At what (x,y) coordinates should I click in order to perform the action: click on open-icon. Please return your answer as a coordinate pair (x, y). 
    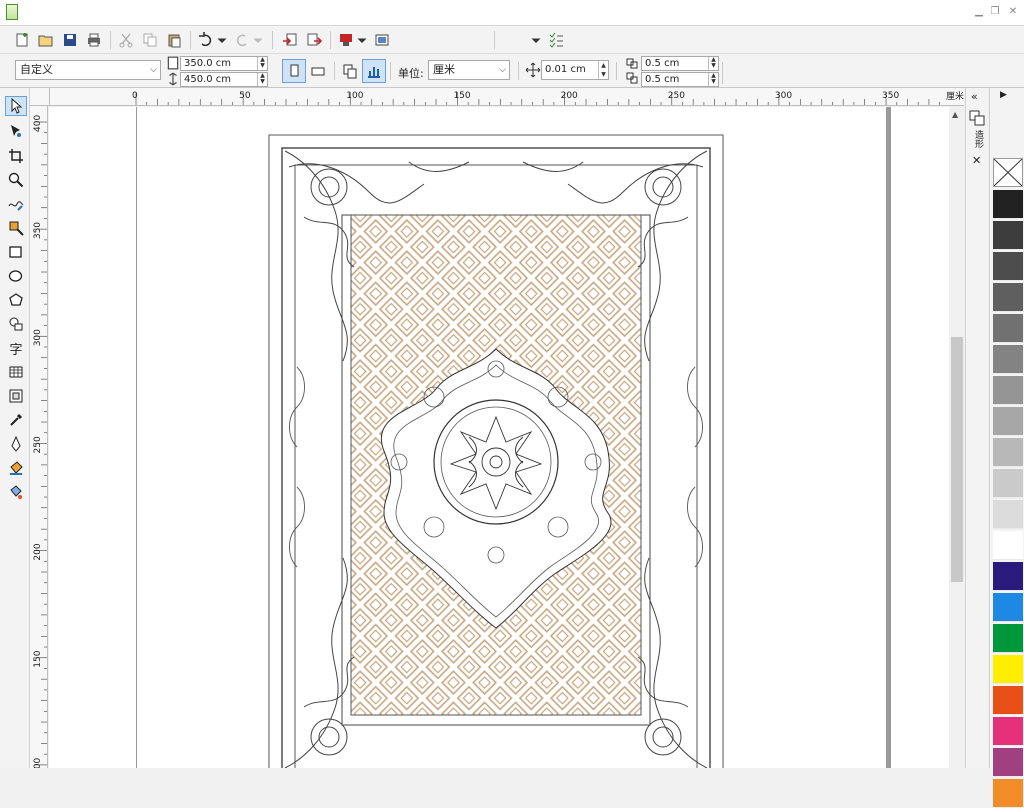
    Looking at the image, I should click on (46, 40).